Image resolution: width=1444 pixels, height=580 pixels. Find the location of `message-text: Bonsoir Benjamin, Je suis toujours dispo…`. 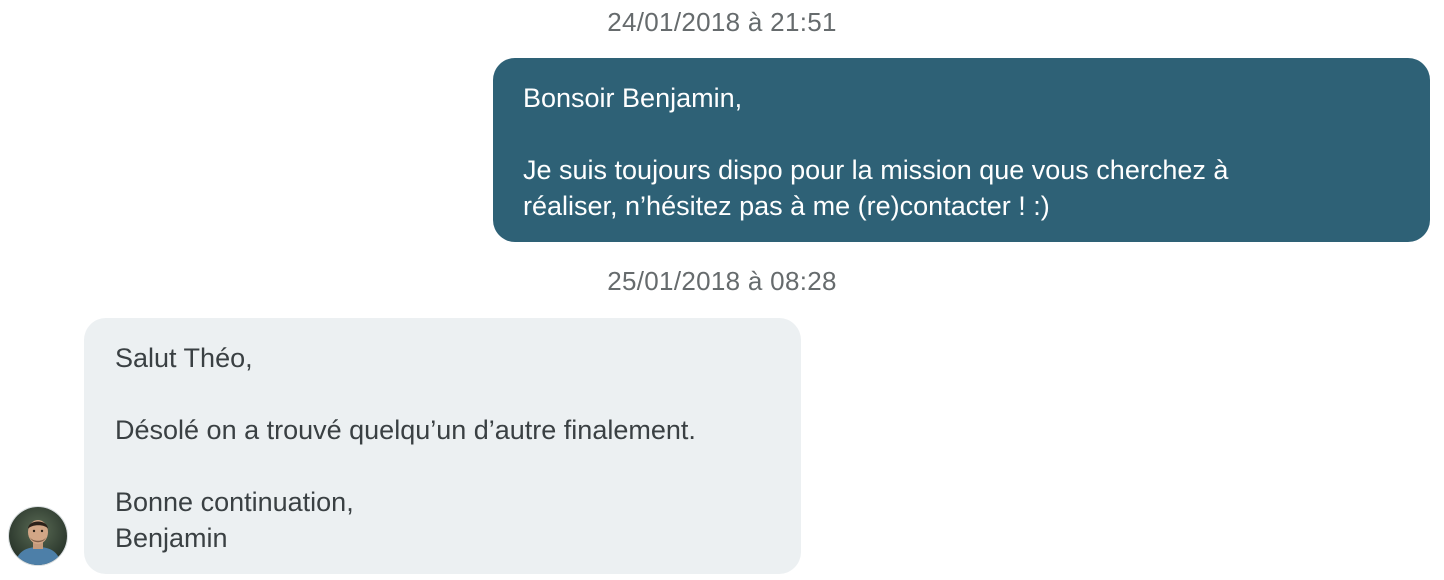

message-text: Bonsoir Benjamin, Je suis toujours dispo… is located at coordinates (876, 152).